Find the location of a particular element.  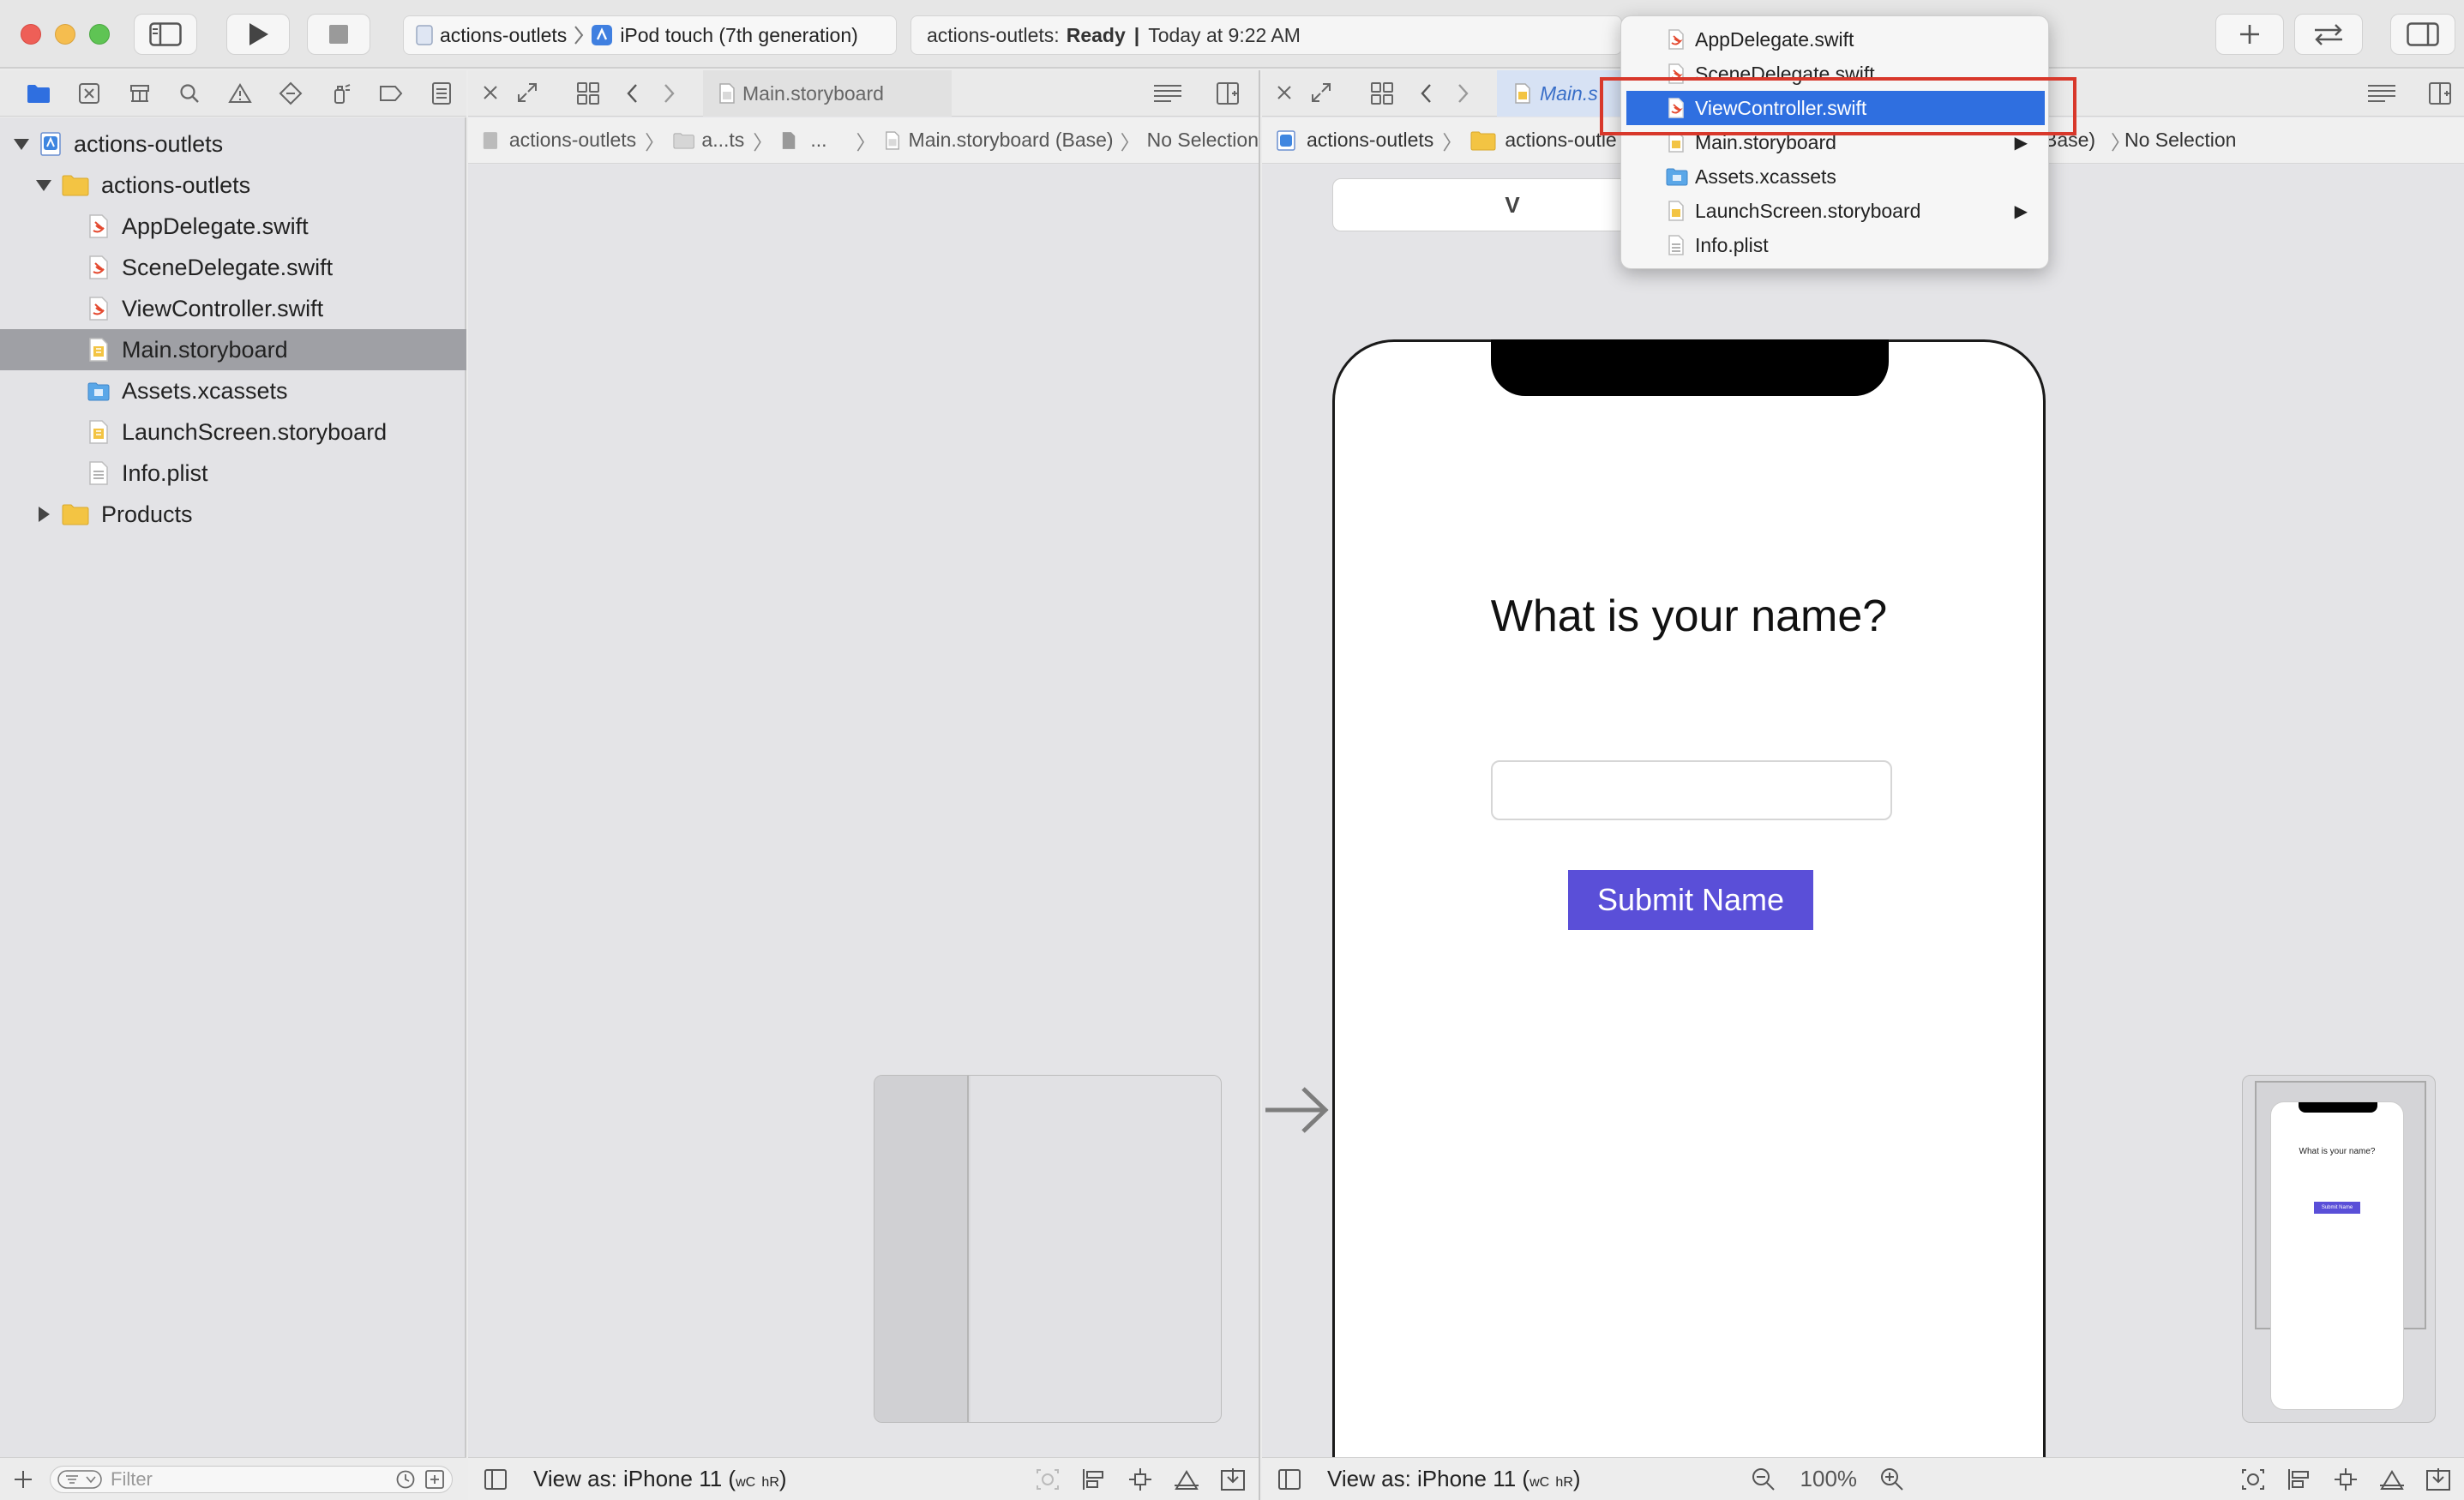

library-button is located at coordinates (2249, 34).